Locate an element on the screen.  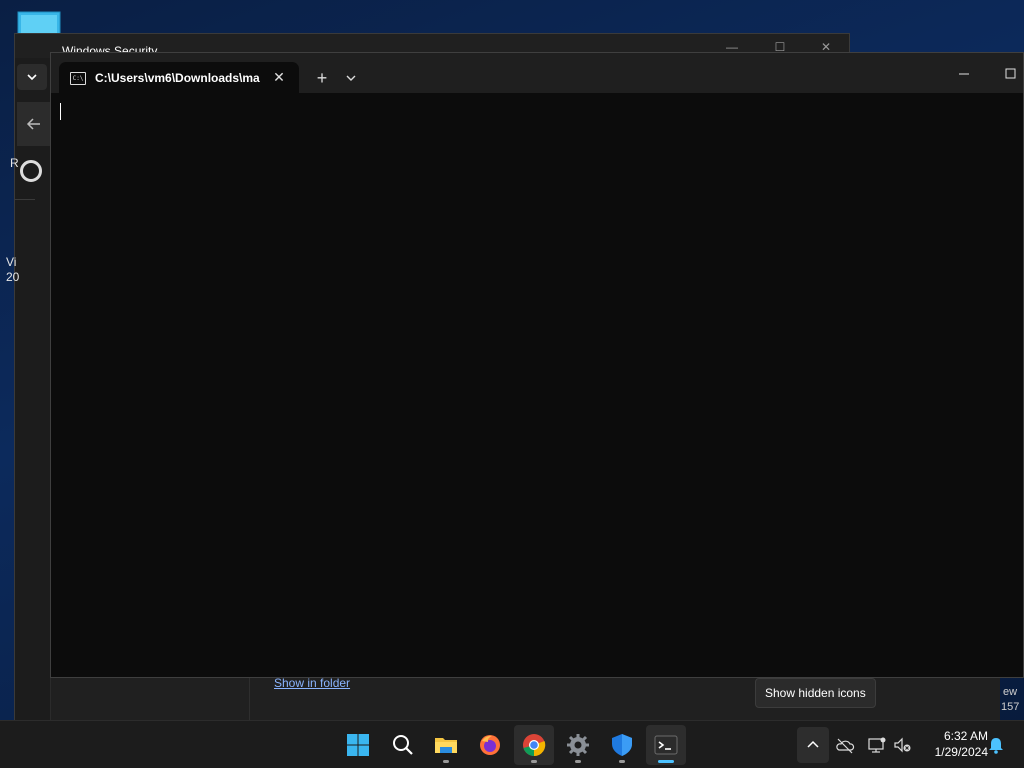
tab-dropdown-button is located at coordinates (351, 78).